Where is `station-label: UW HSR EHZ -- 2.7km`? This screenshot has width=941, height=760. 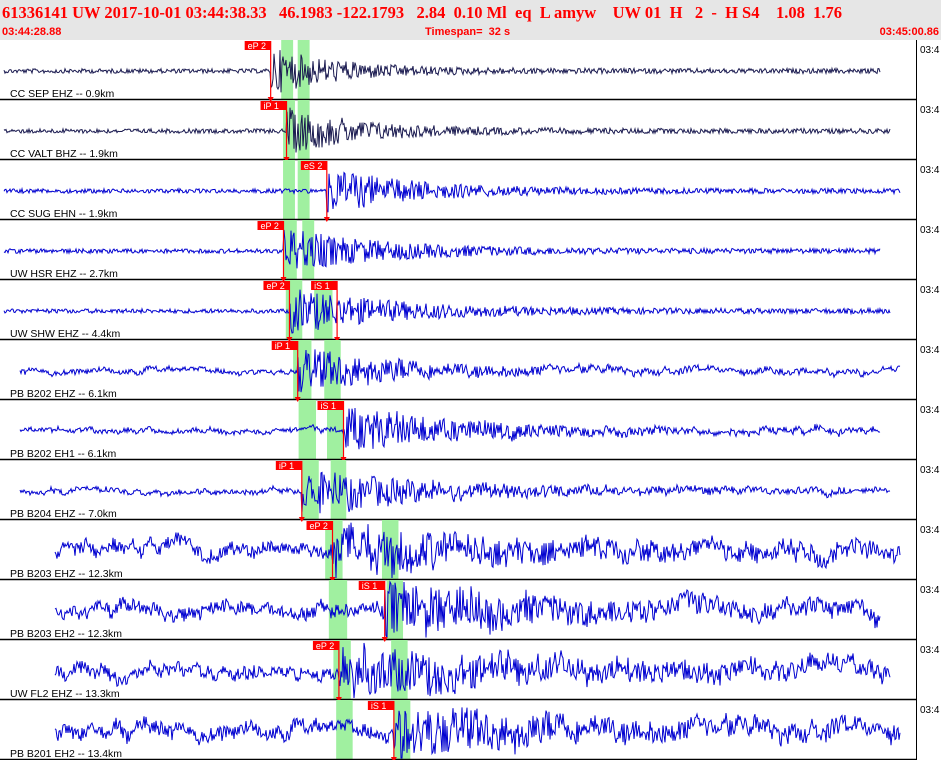 station-label: UW HSR EHZ -- 2.7km is located at coordinates (64, 274).